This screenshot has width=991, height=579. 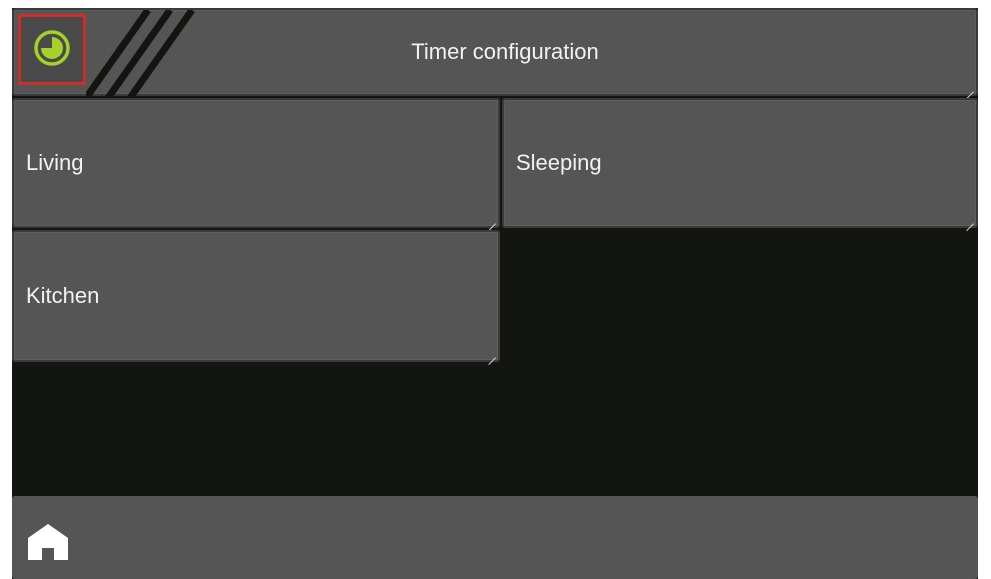 I want to click on room-label: Kitchen, so click(x=63, y=295).